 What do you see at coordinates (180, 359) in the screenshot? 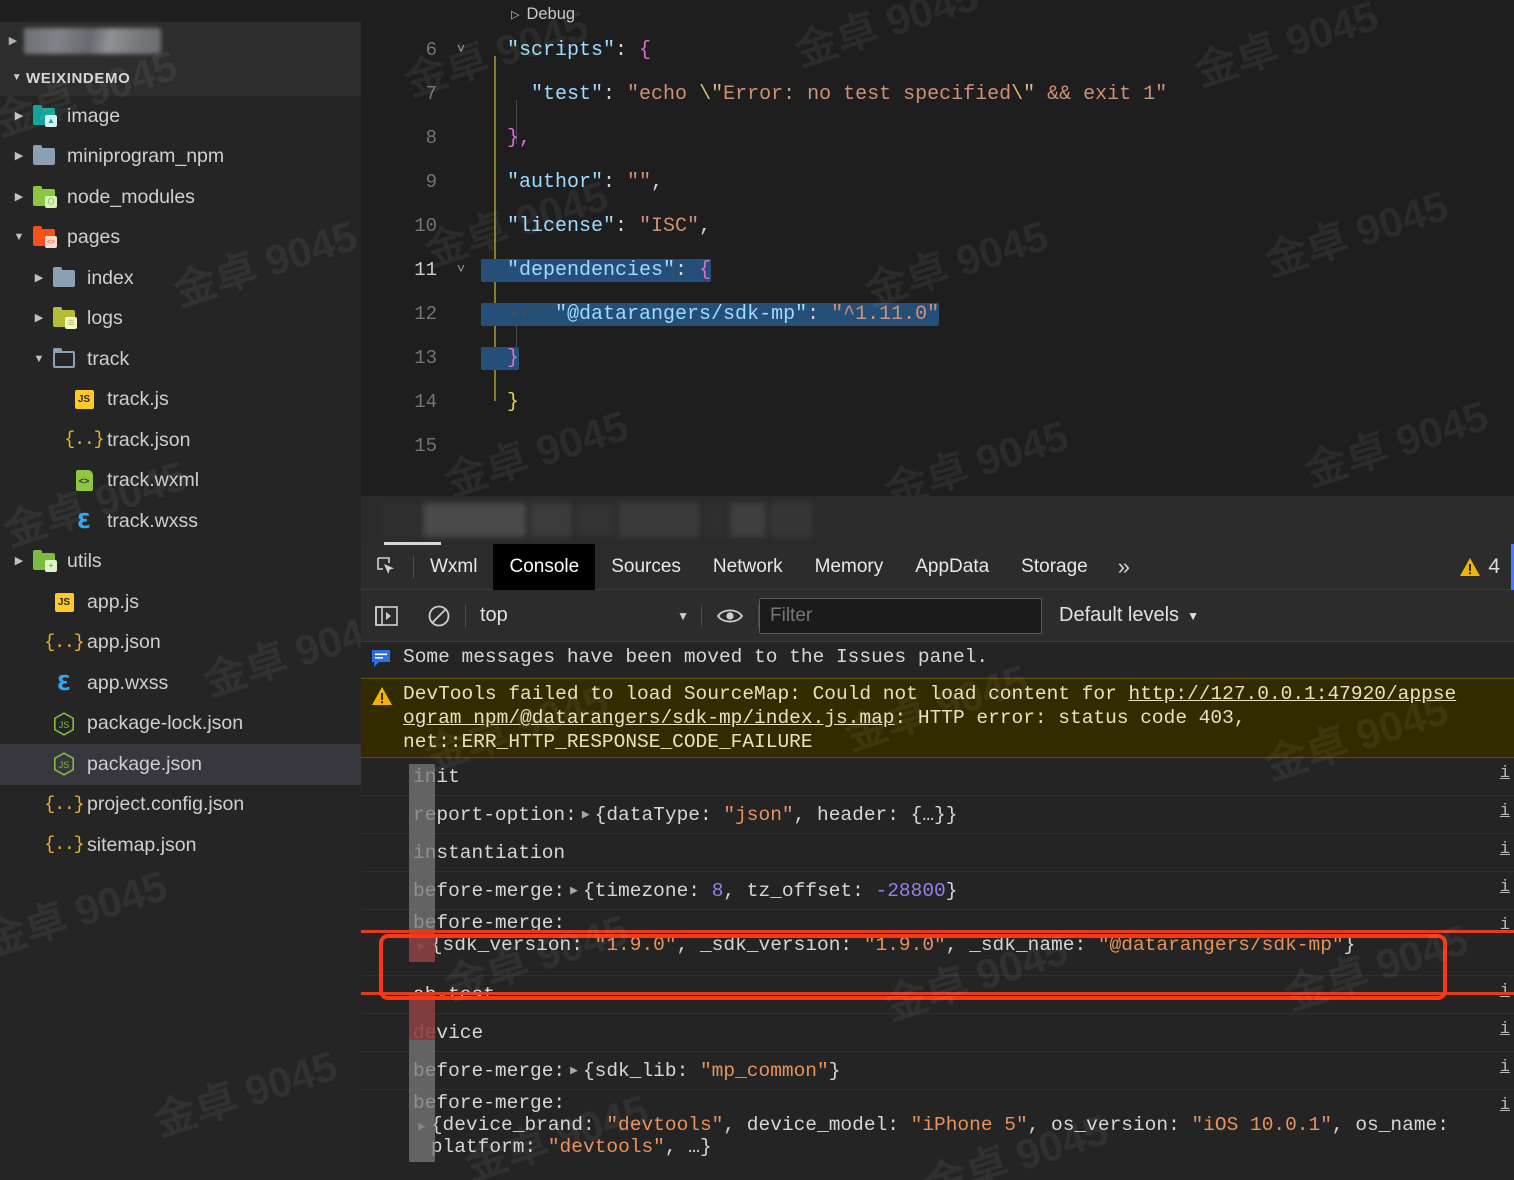
I see `file-tree-item: ▼ track` at bounding box center [180, 359].